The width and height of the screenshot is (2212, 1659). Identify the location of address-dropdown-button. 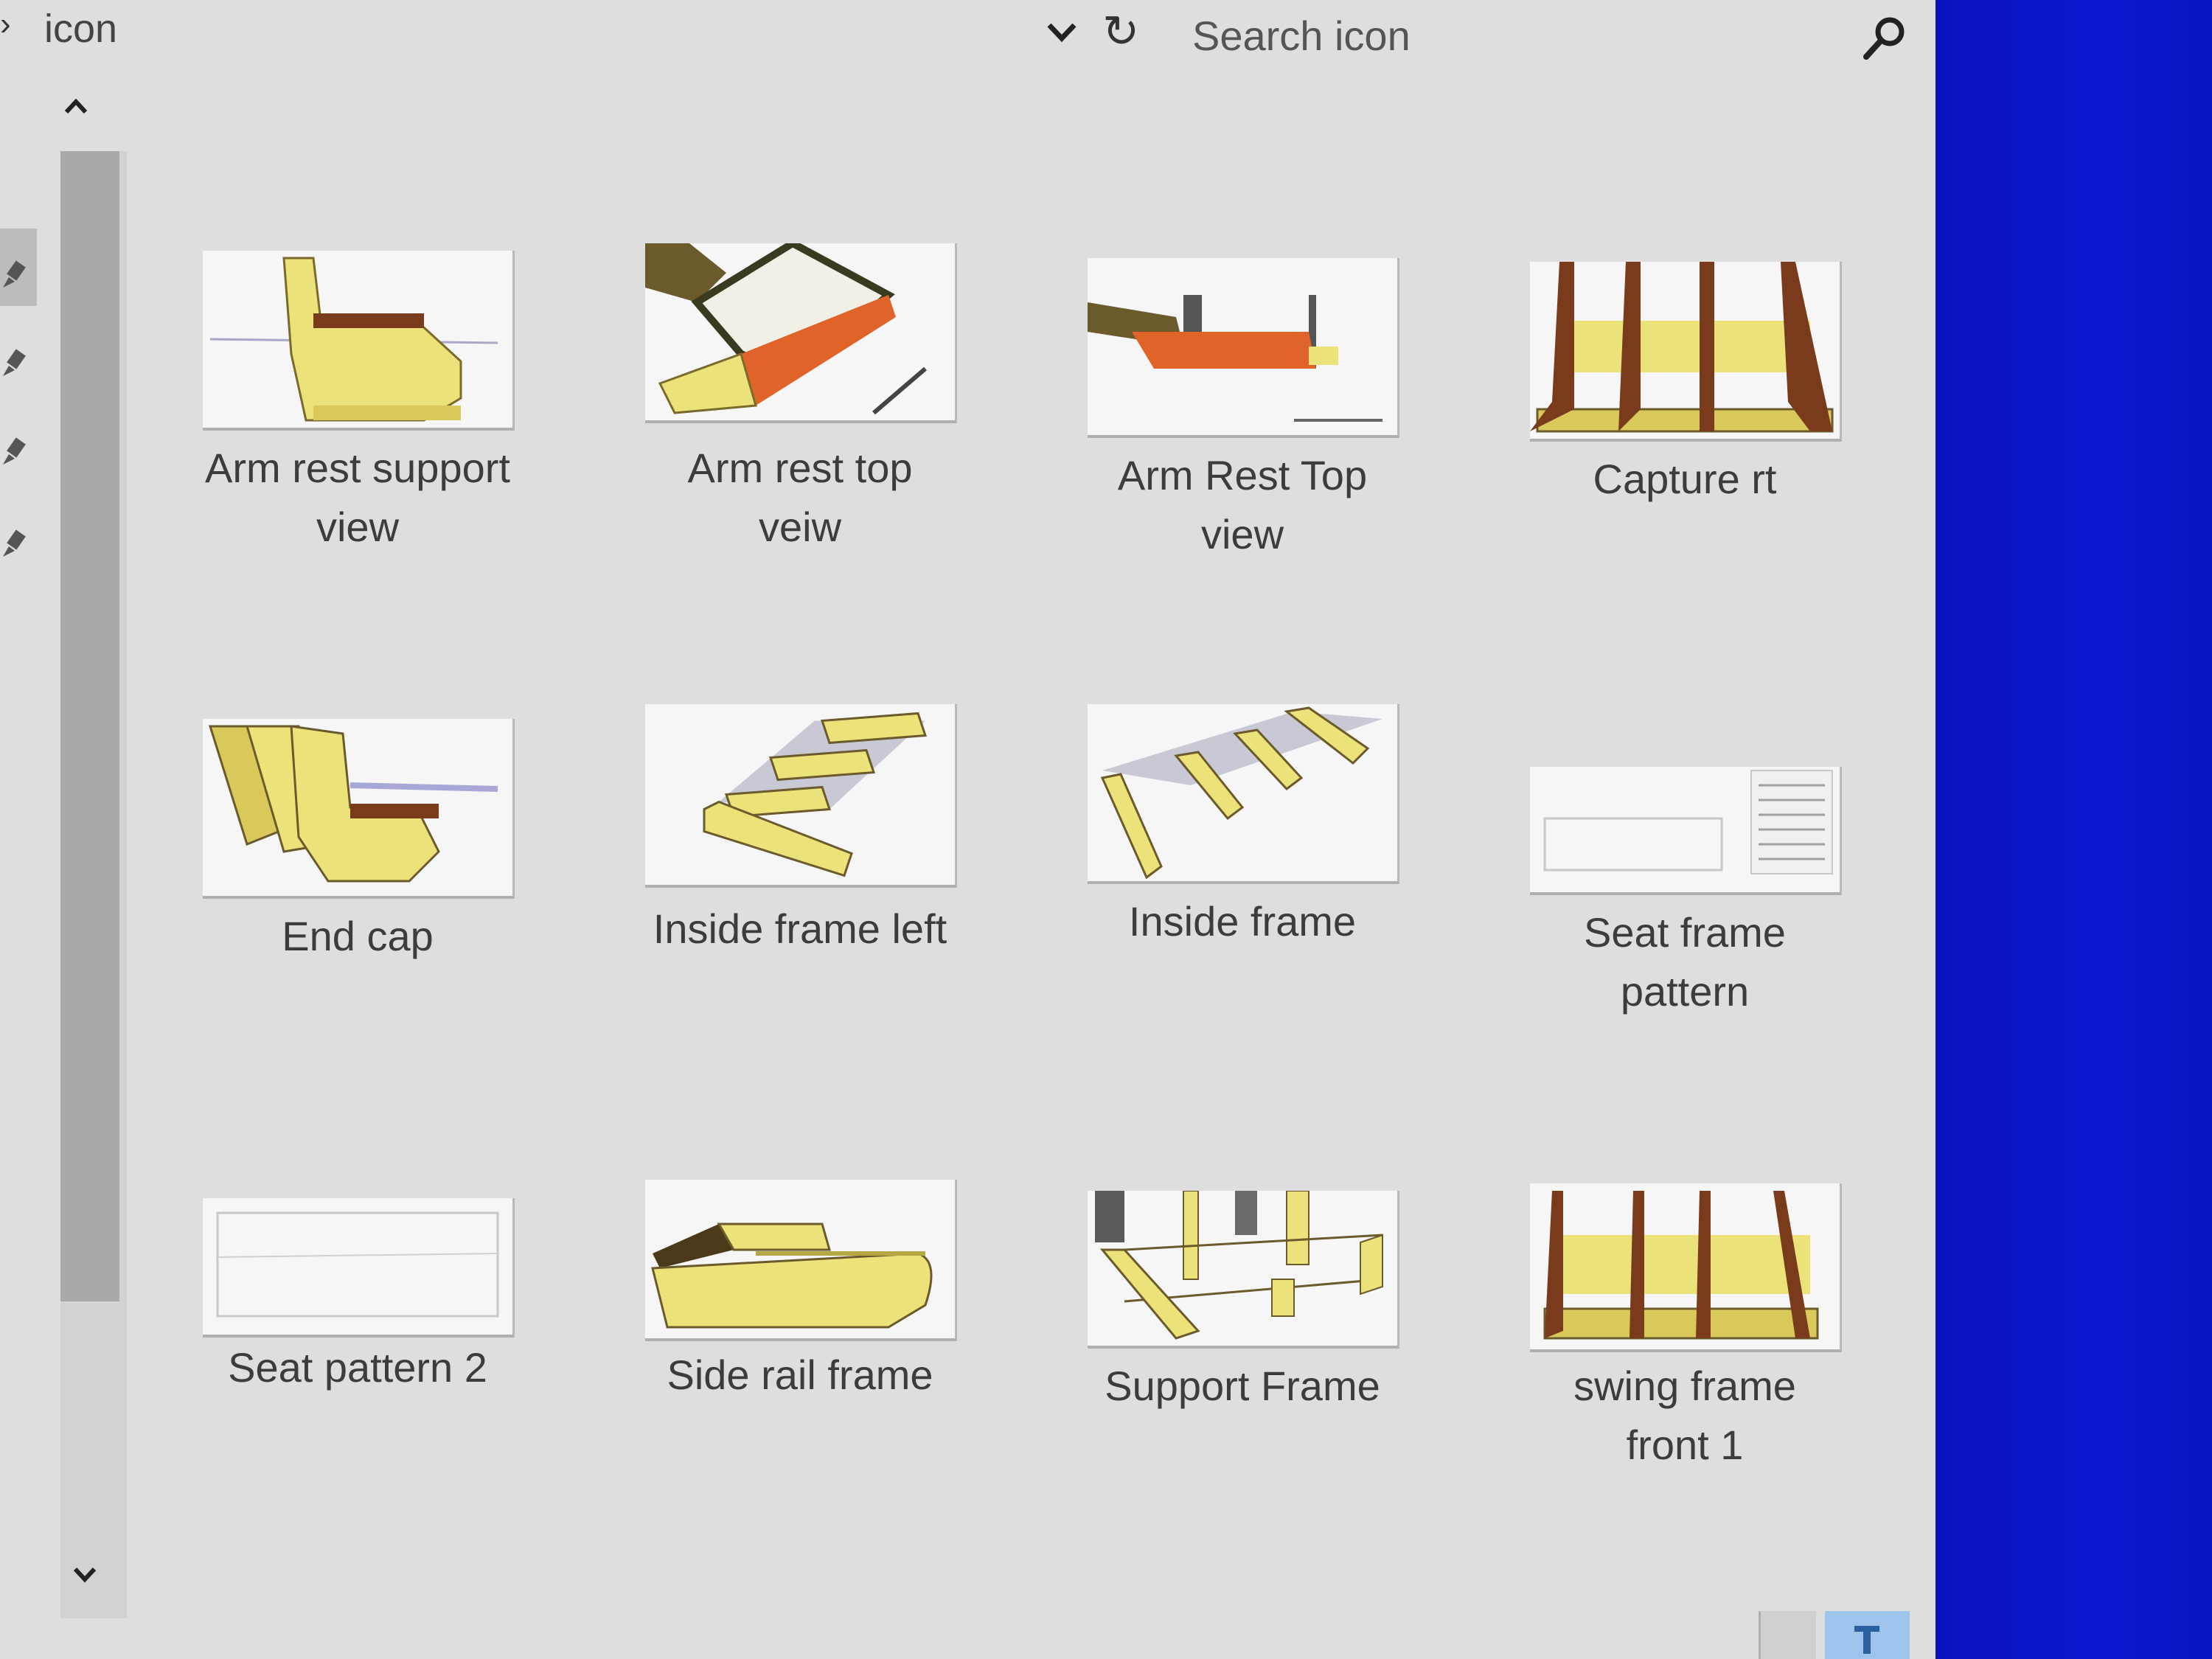
(1061, 31).